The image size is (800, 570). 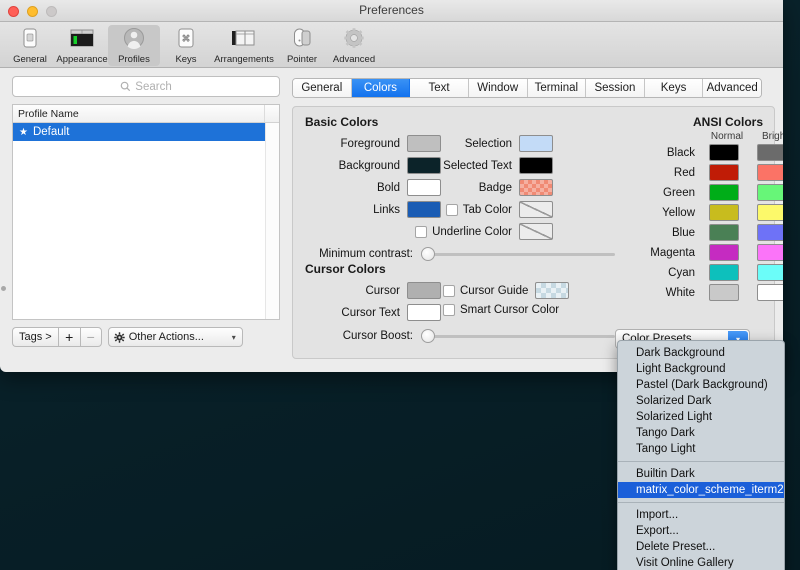 What do you see at coordinates (272, 221) in the screenshot?
I see `profiles-scrollbar` at bounding box center [272, 221].